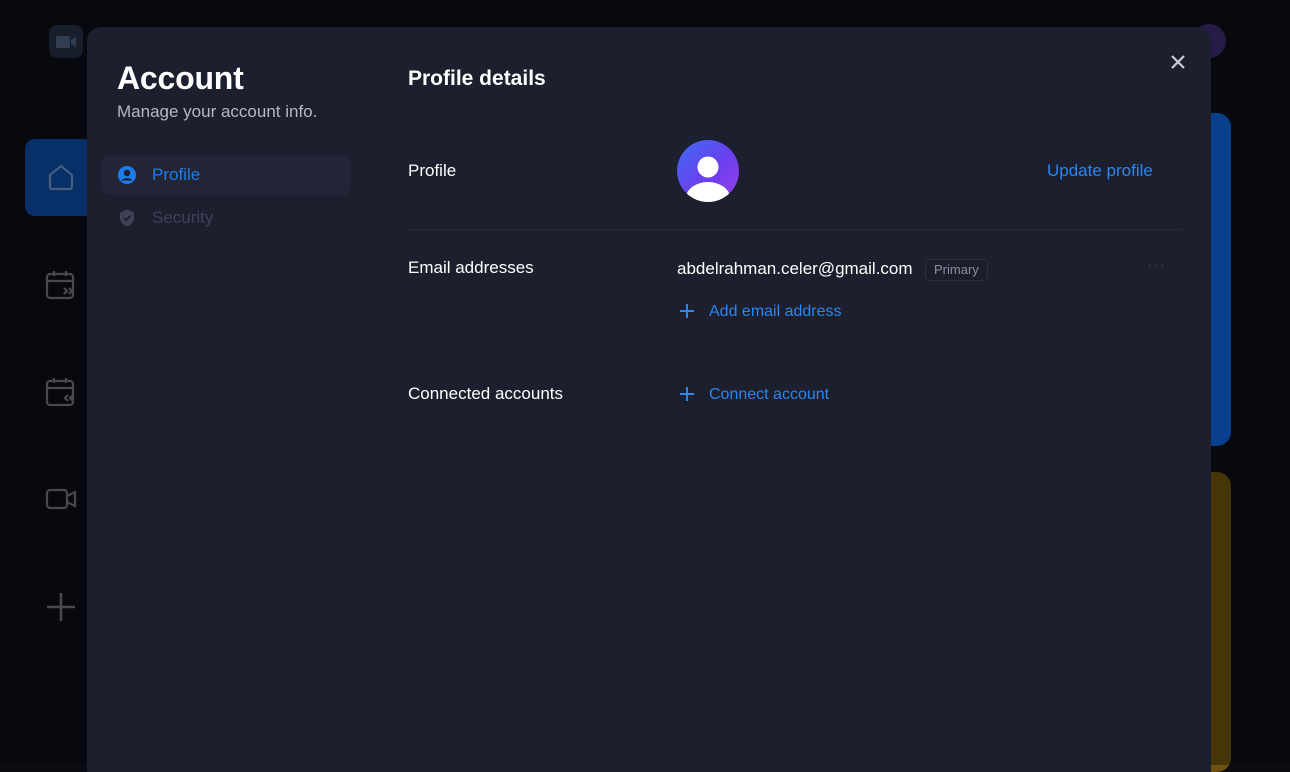 The height and width of the screenshot is (772, 1290). I want to click on close-icon, so click(1178, 62).